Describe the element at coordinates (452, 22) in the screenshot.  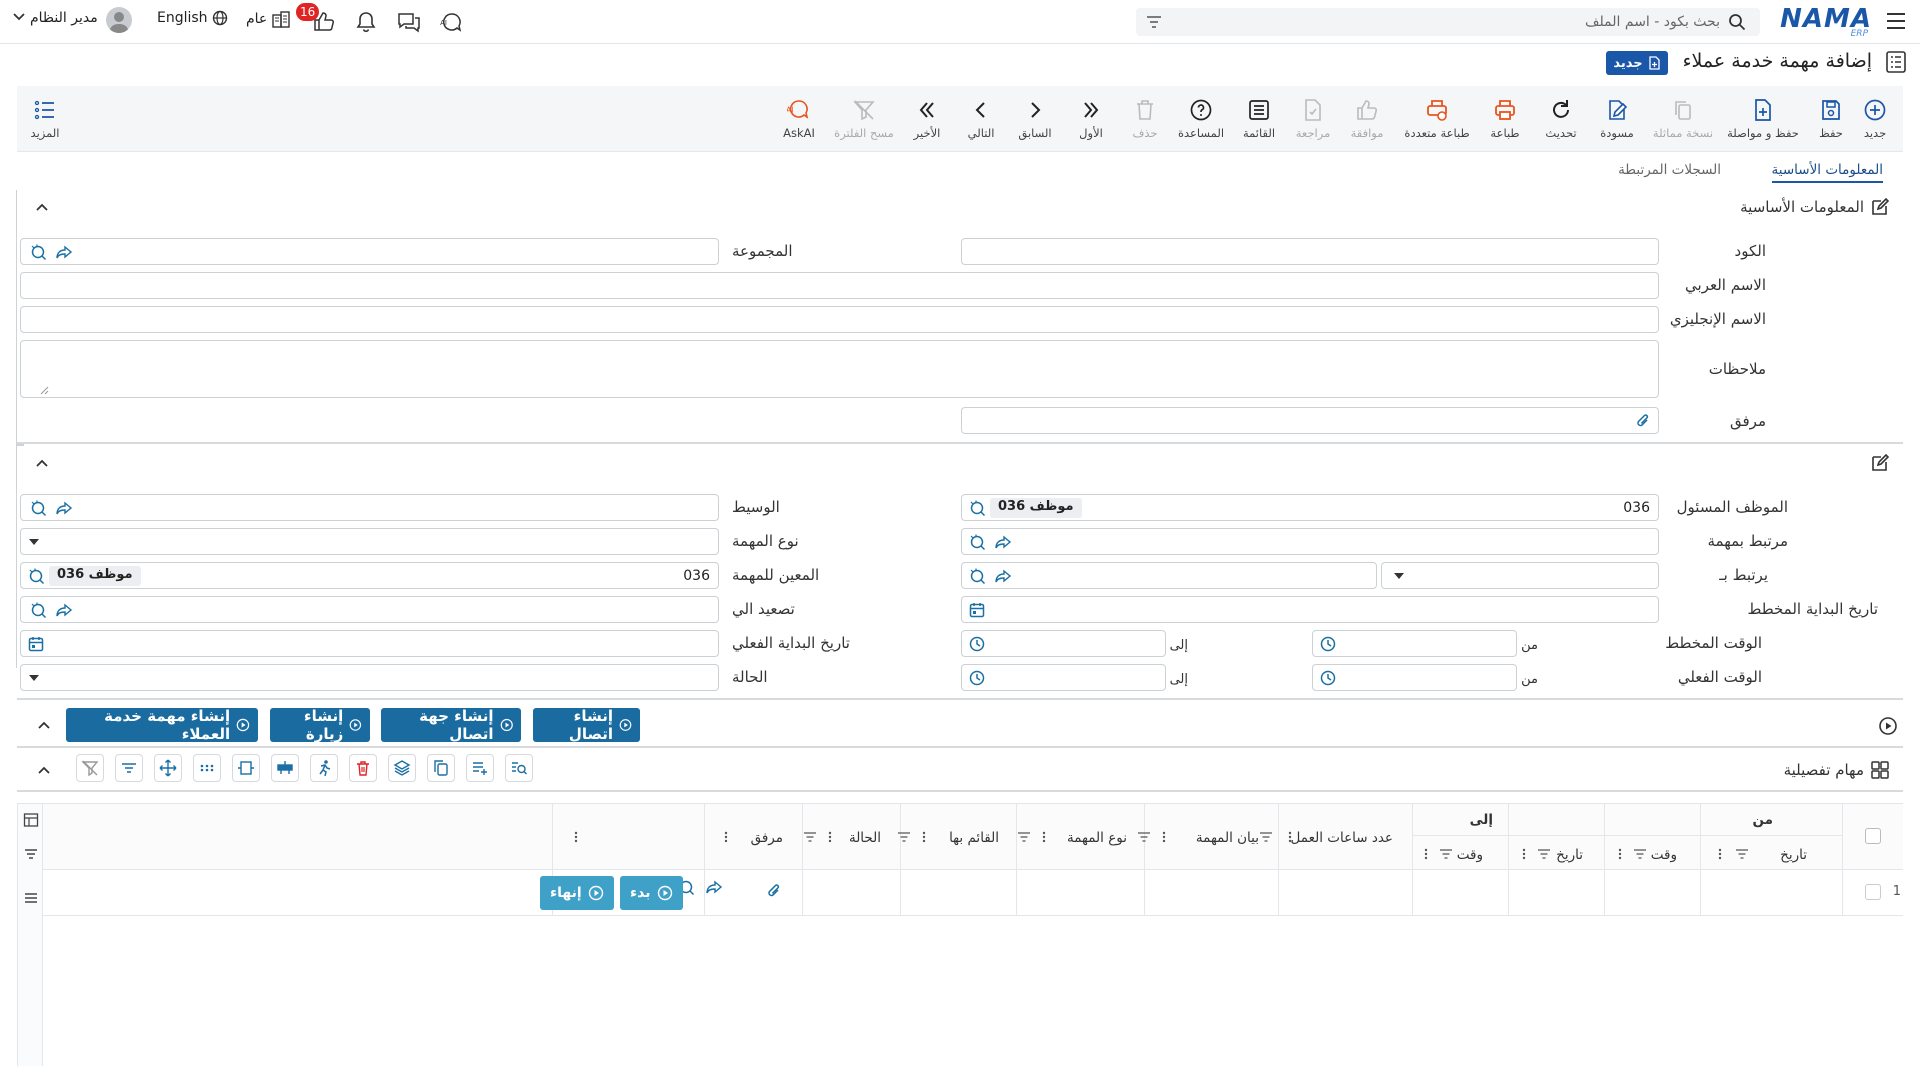
I see `ai-assistant-icon: AI` at that location.